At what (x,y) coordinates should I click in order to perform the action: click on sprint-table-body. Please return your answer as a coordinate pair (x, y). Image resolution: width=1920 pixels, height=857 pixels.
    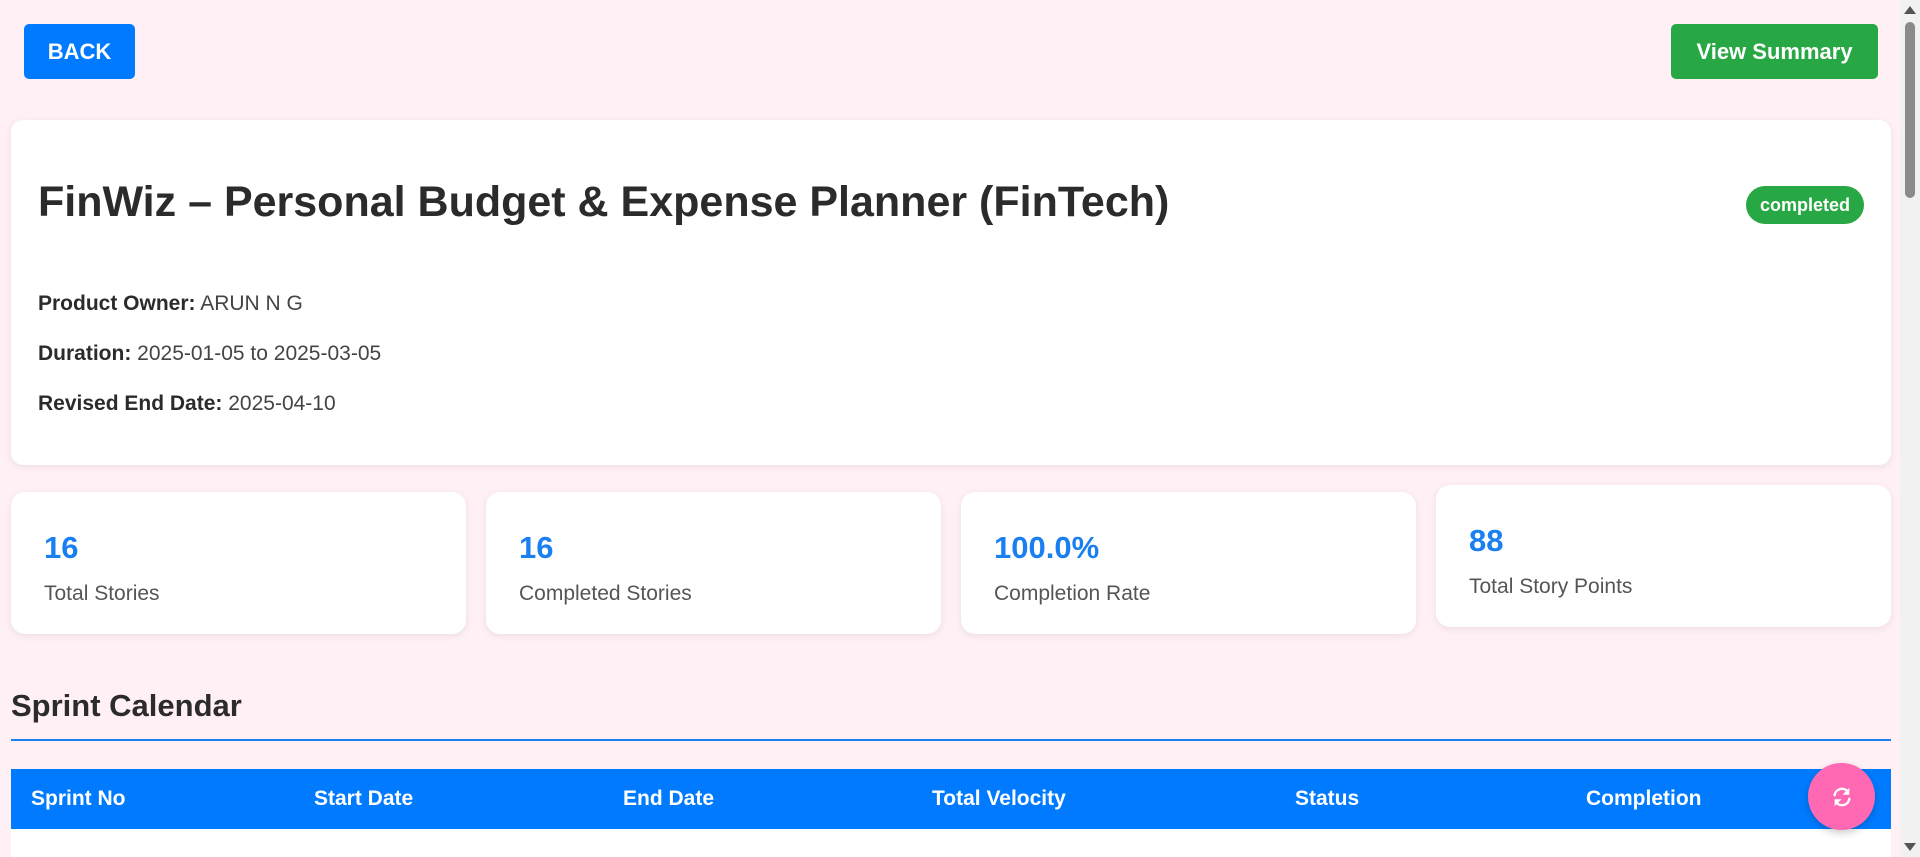
    Looking at the image, I should click on (951, 843).